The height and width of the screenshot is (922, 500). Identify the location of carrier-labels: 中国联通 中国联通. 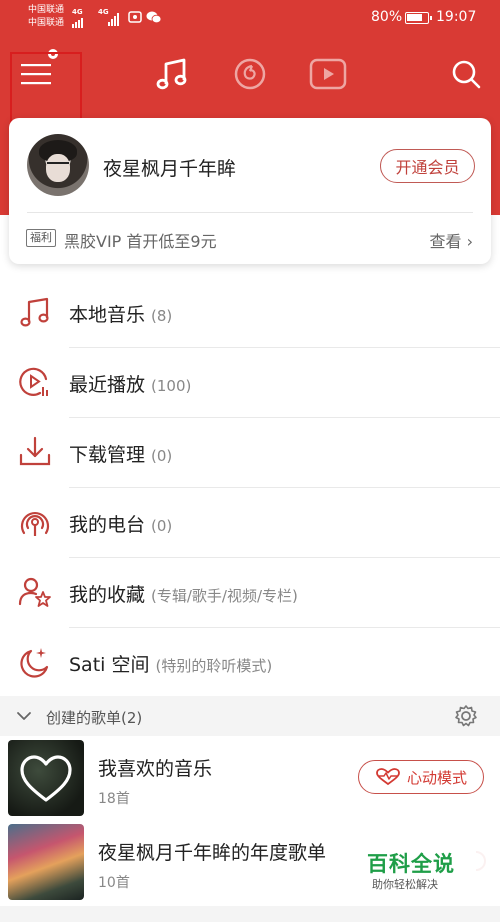
(46, 17).